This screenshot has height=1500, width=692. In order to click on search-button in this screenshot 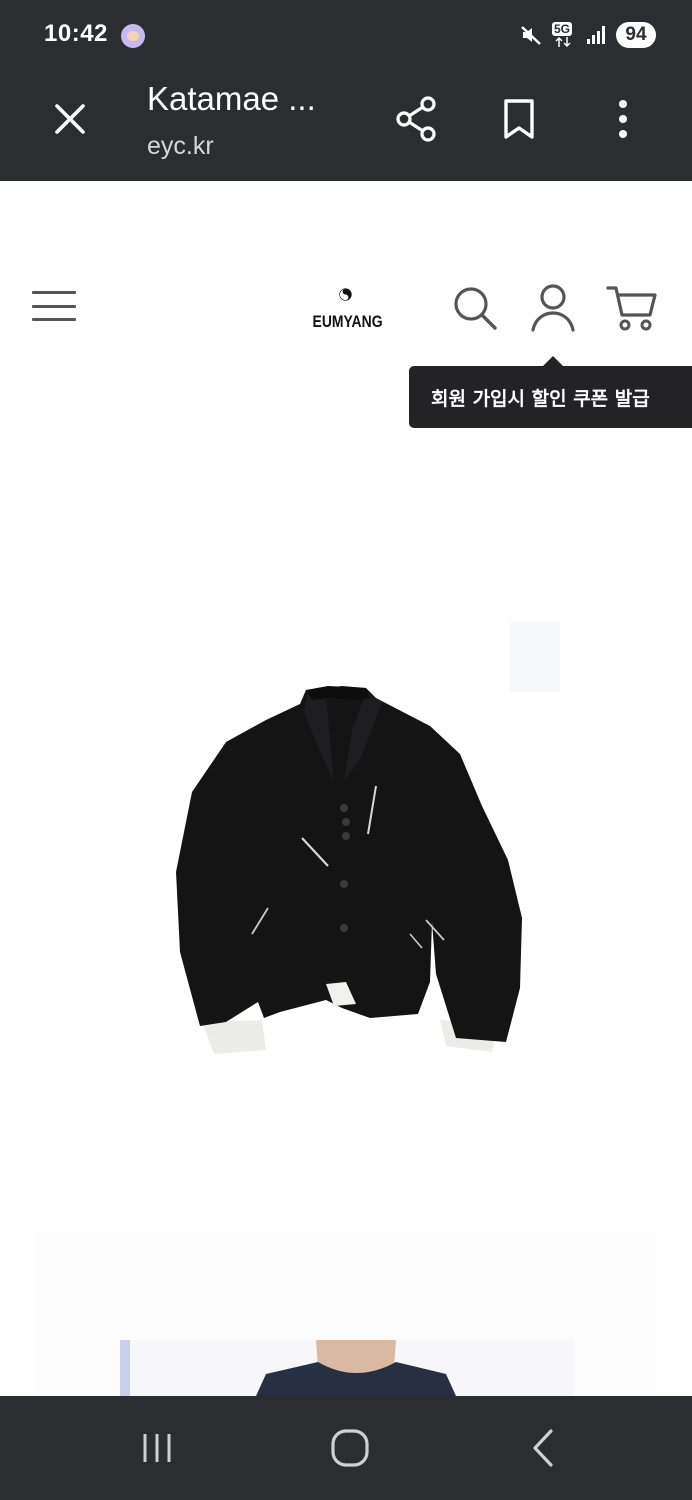, I will do `click(475, 308)`.